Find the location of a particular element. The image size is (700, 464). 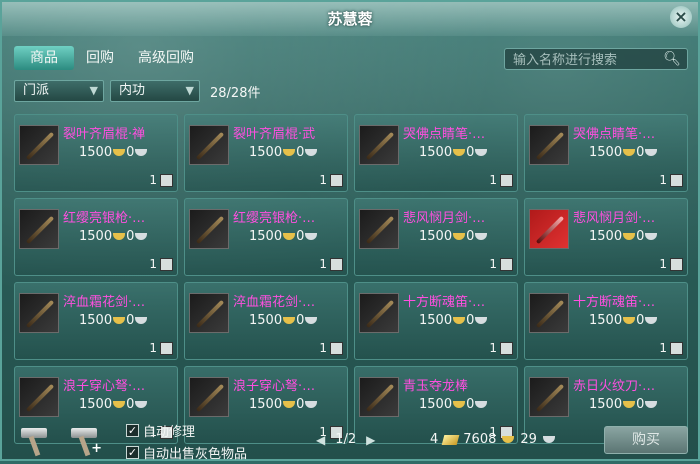

auto-sell-gray-option: ✓ 自动出售灰色物品 is located at coordinates (186, 452).